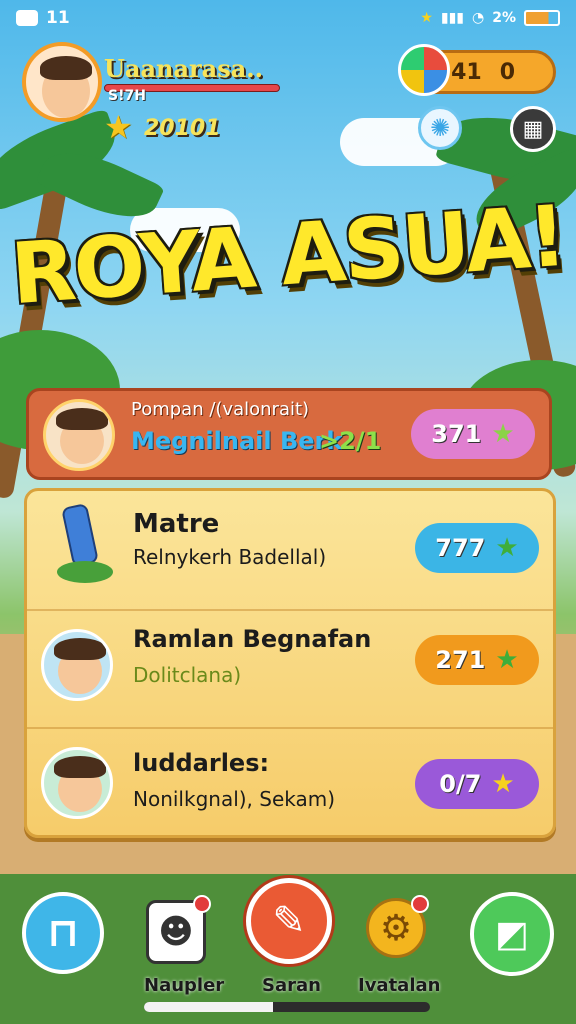 This screenshot has height=1024, width=576. Describe the element at coordinates (27, 18) in the screenshot. I see `message-icon` at that location.